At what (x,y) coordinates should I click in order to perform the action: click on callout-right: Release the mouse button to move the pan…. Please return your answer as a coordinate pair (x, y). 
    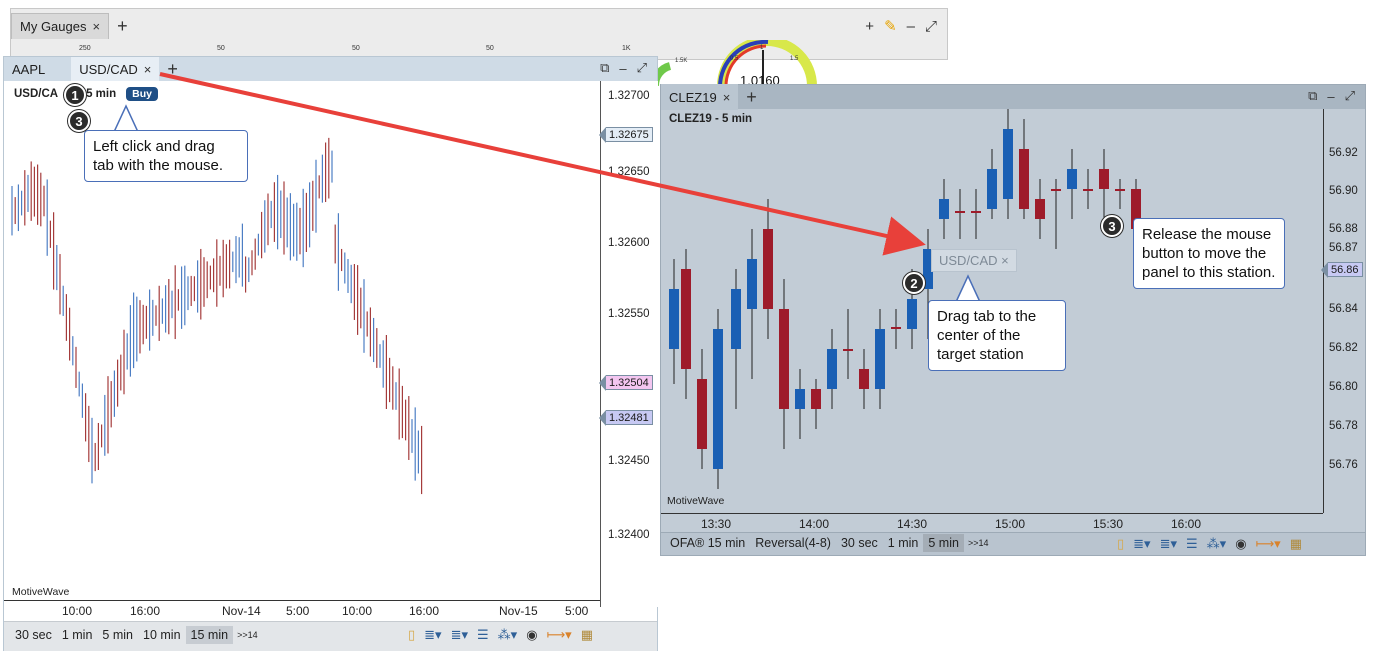
    Looking at the image, I should click on (1209, 253).